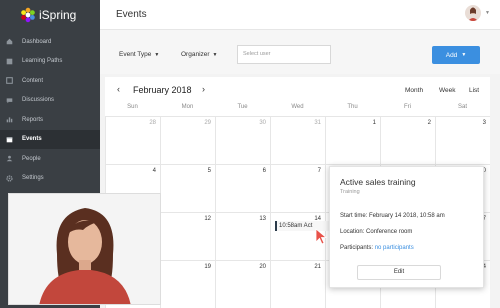  I want to click on popup-participants: Participants: no participants, so click(377, 248).